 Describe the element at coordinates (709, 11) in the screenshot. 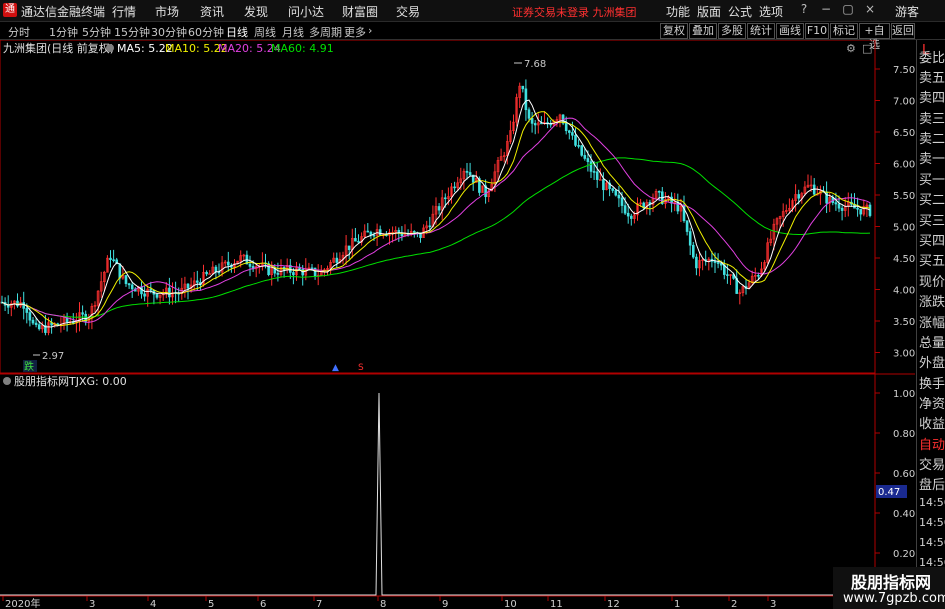

I see `menu-layout: 版面` at that location.